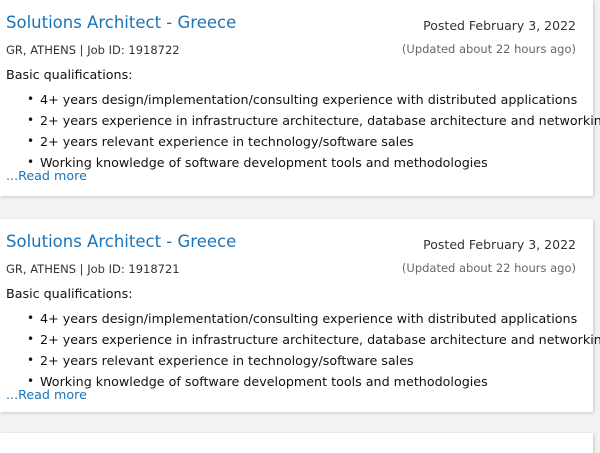 The width and height of the screenshot is (600, 453). What do you see at coordinates (93, 50) in the screenshot?
I see `job-location-id: GR, ATHENS | Job ID: 1918722` at bounding box center [93, 50].